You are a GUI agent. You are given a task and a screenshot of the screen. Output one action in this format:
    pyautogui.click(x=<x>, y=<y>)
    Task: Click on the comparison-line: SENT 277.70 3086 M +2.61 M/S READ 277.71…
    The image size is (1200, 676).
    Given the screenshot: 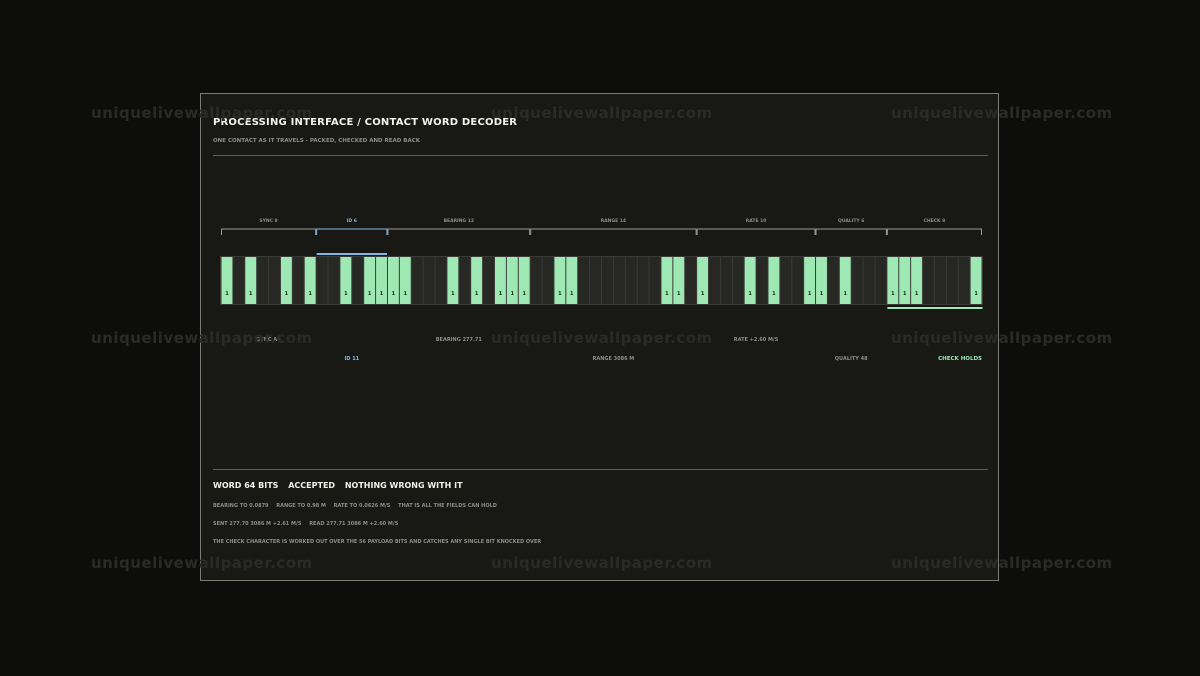 What is the action you would take?
    pyautogui.click(x=308, y=524)
    